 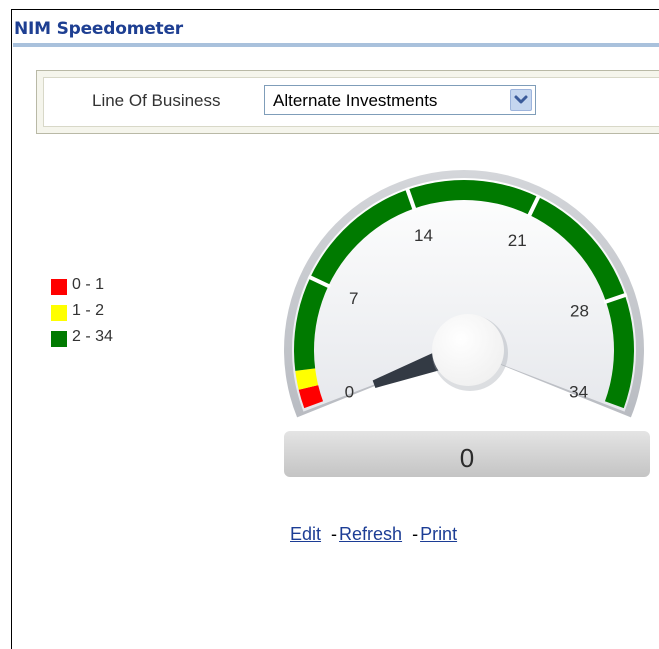 What do you see at coordinates (517, 240) in the screenshot?
I see `tick-label: 21` at bounding box center [517, 240].